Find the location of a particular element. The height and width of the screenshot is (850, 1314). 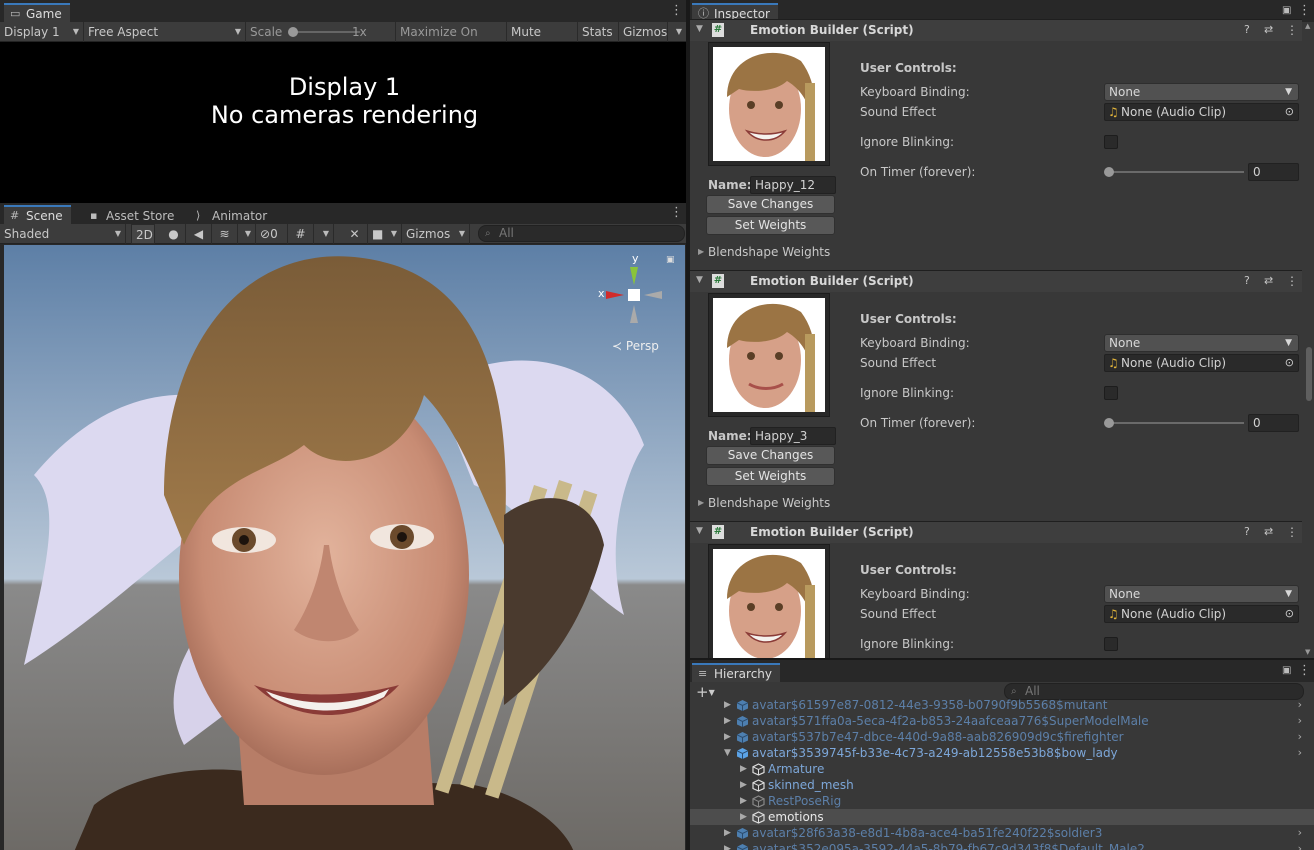

camera-icon: ■ ▼ is located at coordinates (385, 234).